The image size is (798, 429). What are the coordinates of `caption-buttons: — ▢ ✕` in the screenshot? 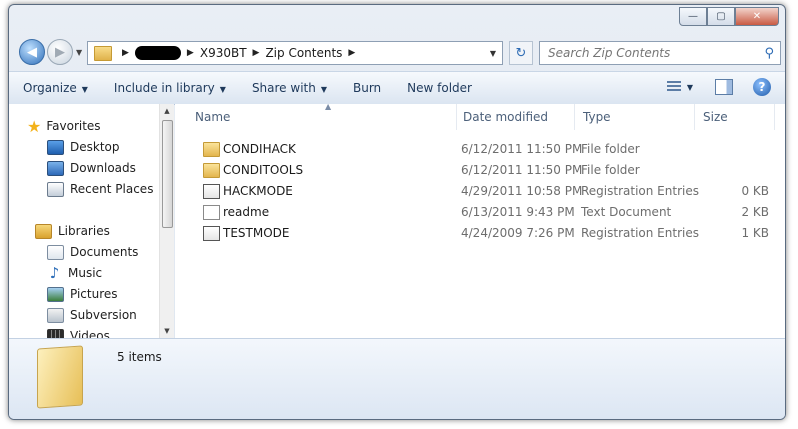 It's located at (729, 16).